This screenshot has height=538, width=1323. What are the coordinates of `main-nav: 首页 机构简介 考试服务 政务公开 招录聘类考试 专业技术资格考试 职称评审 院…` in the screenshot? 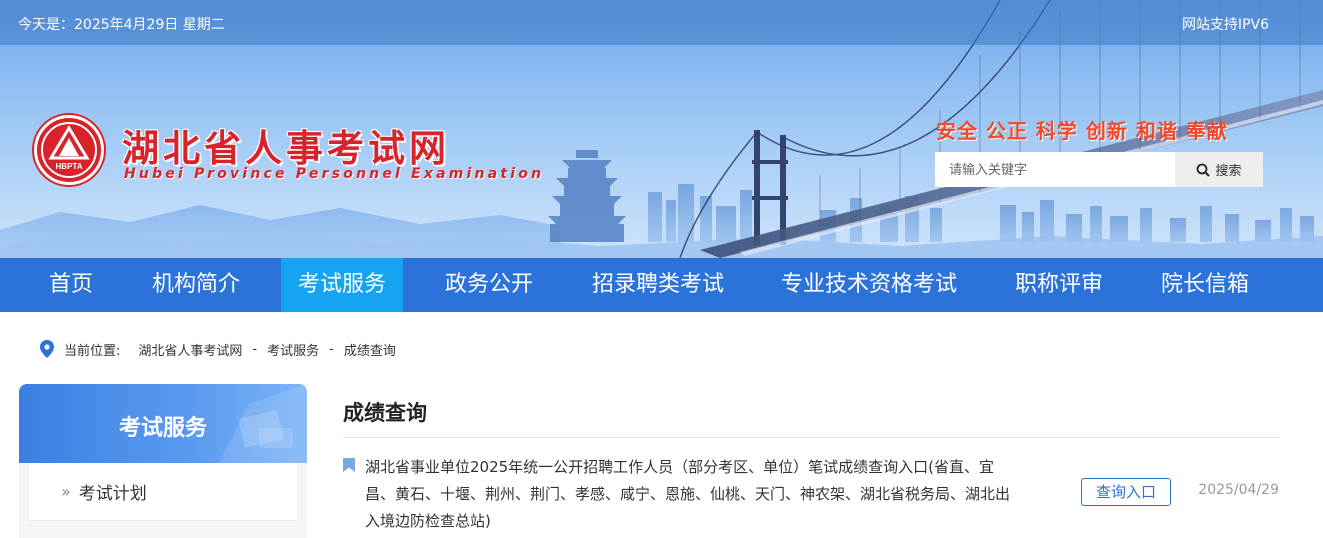 It's located at (661, 285).